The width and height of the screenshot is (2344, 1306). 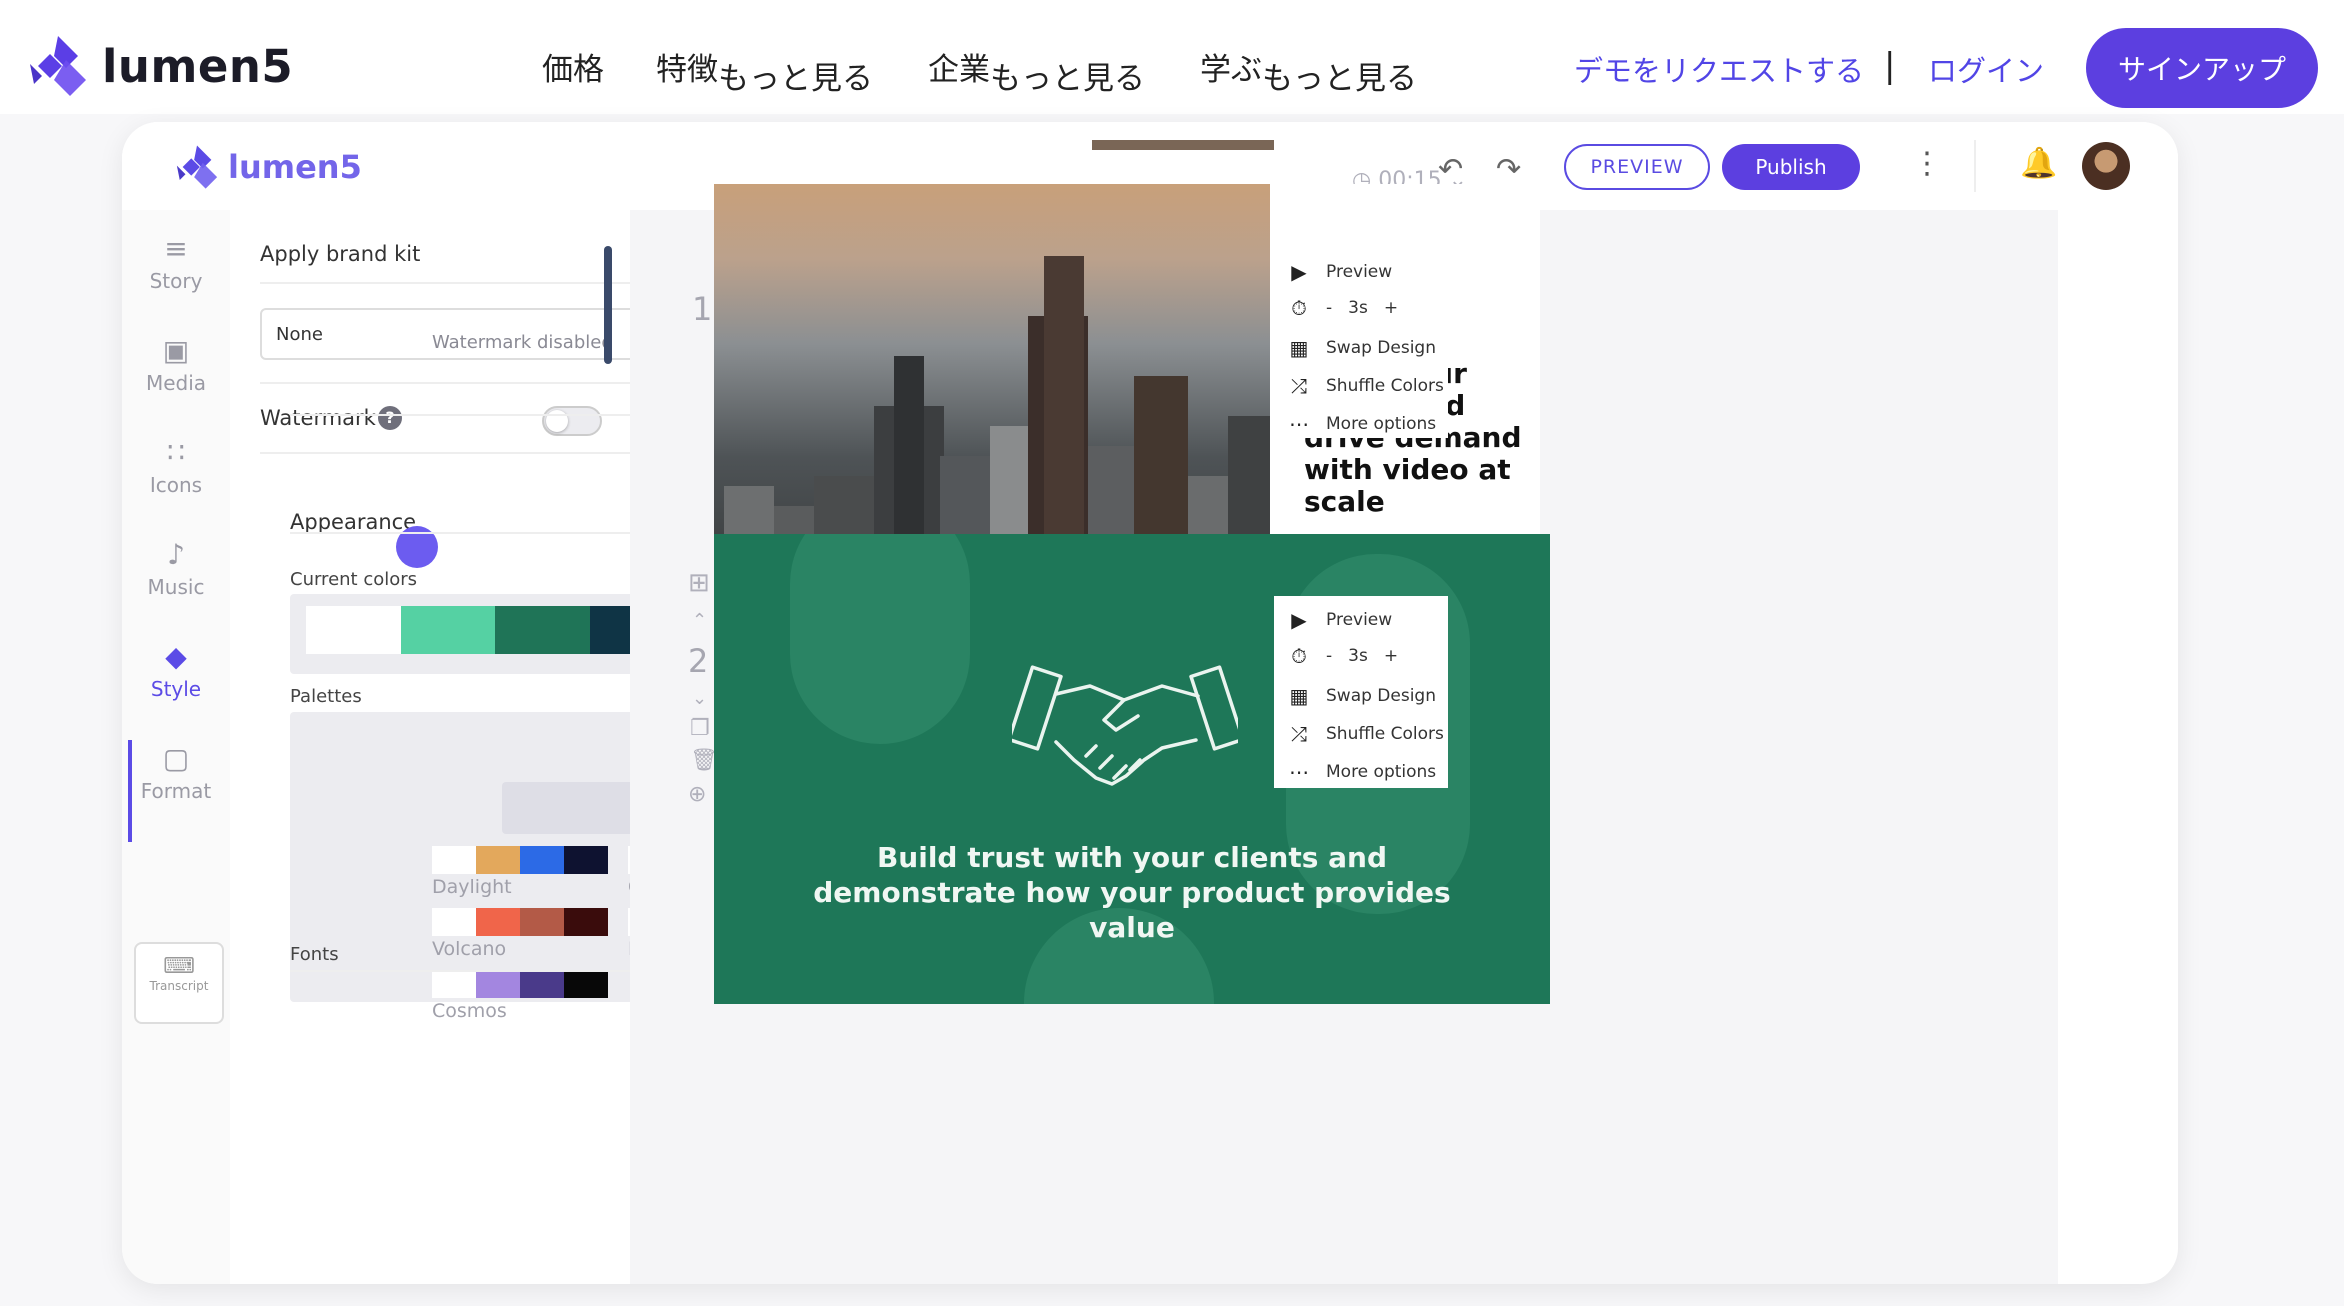 I want to click on rail-item-media: ▣ Media, so click(x=176, y=364).